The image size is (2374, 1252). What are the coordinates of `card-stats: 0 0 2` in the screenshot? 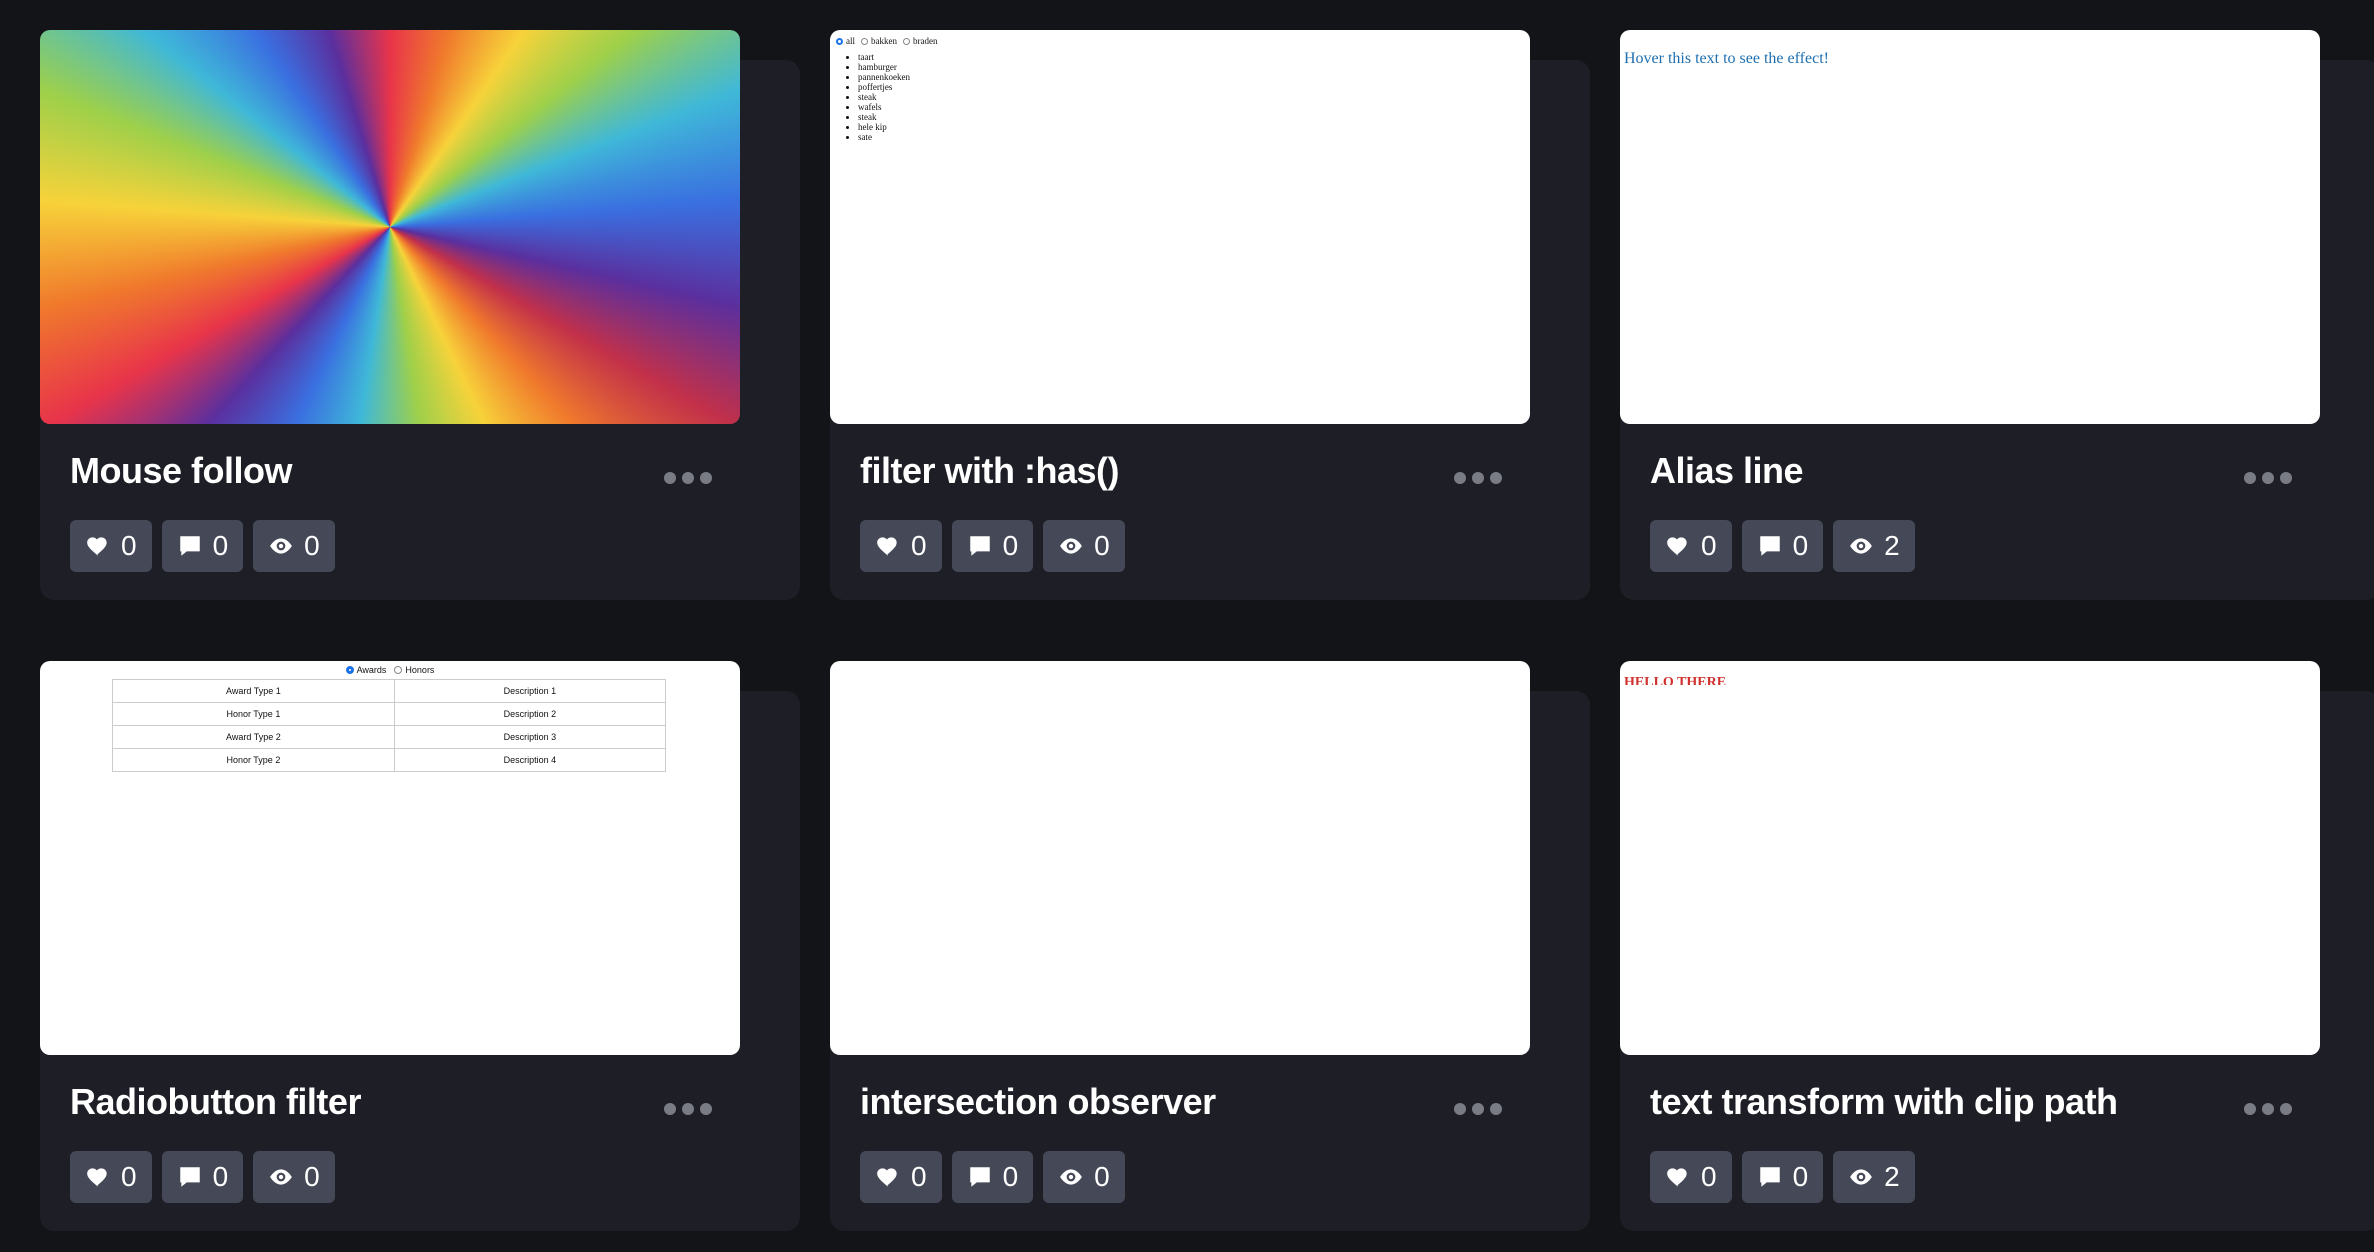 It's located at (1782, 546).